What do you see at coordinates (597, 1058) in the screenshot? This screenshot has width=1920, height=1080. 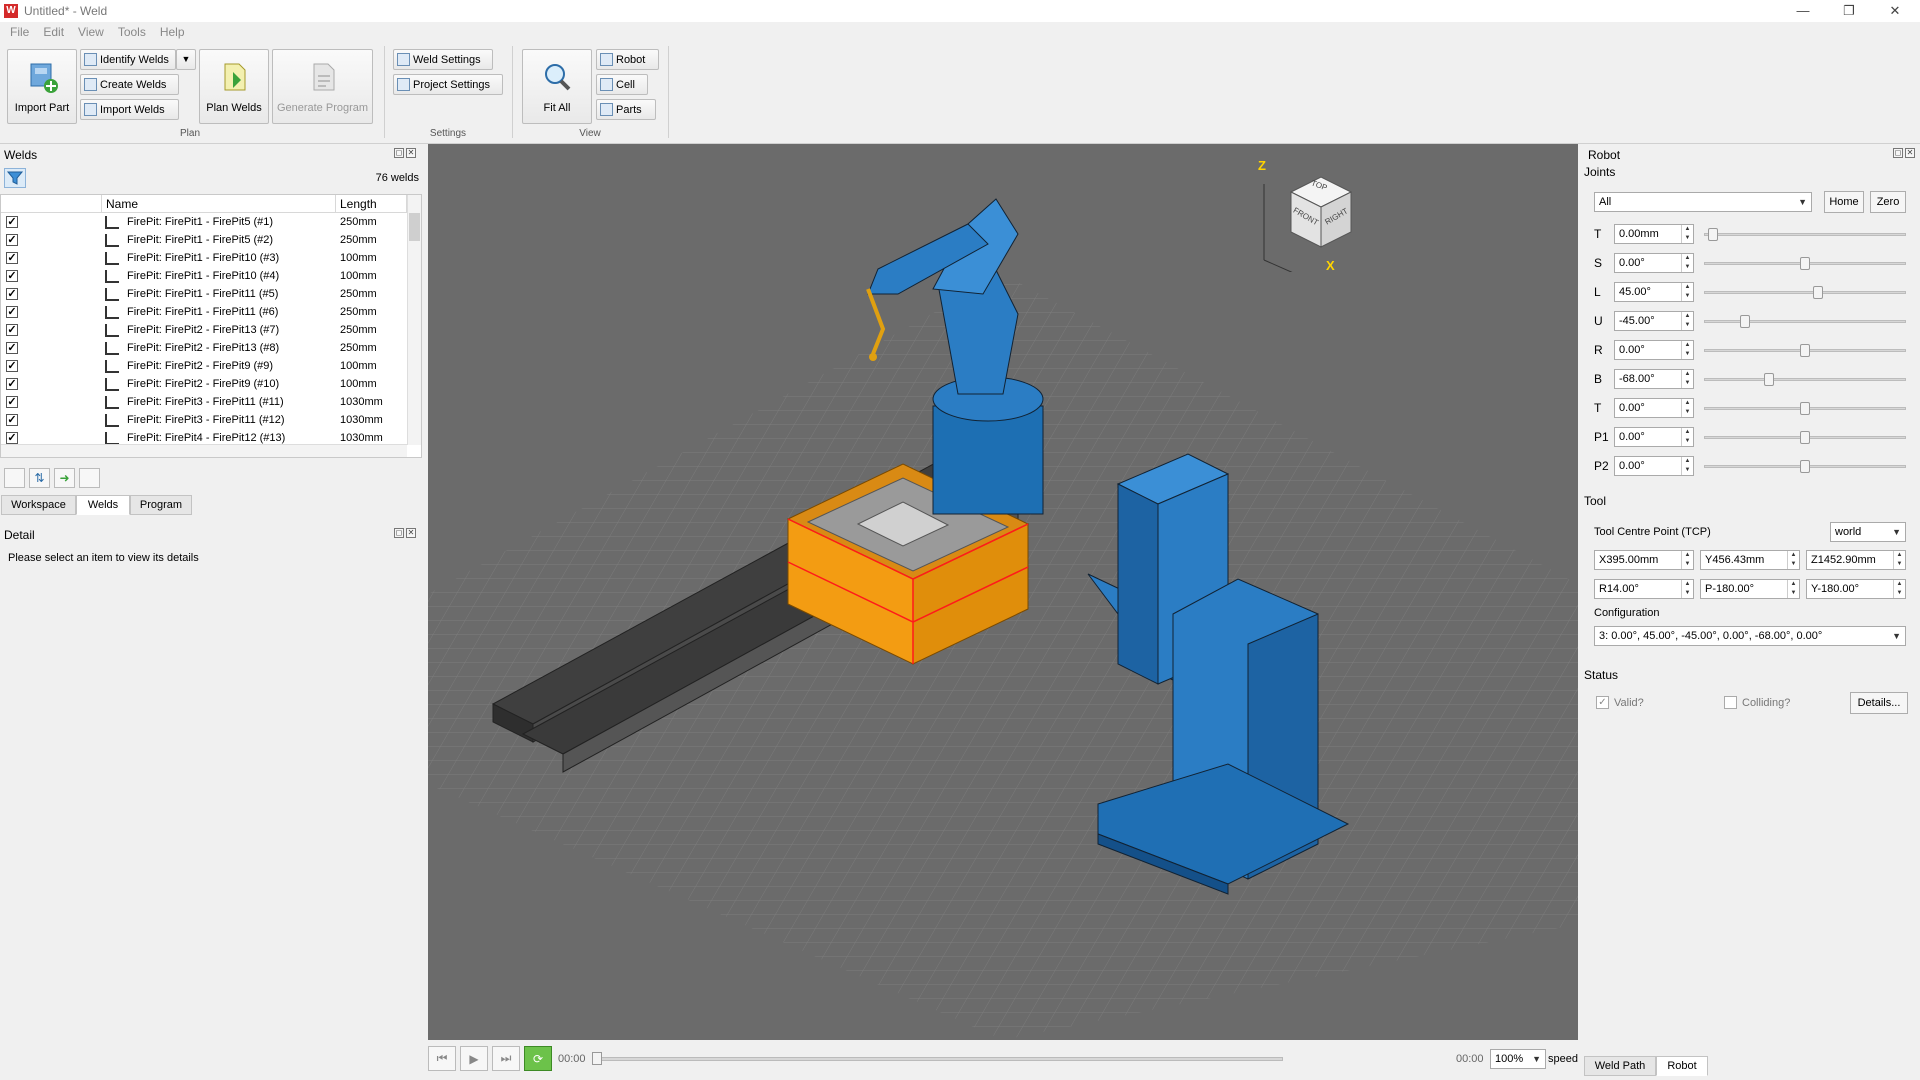 I see `timeline-thumb` at bounding box center [597, 1058].